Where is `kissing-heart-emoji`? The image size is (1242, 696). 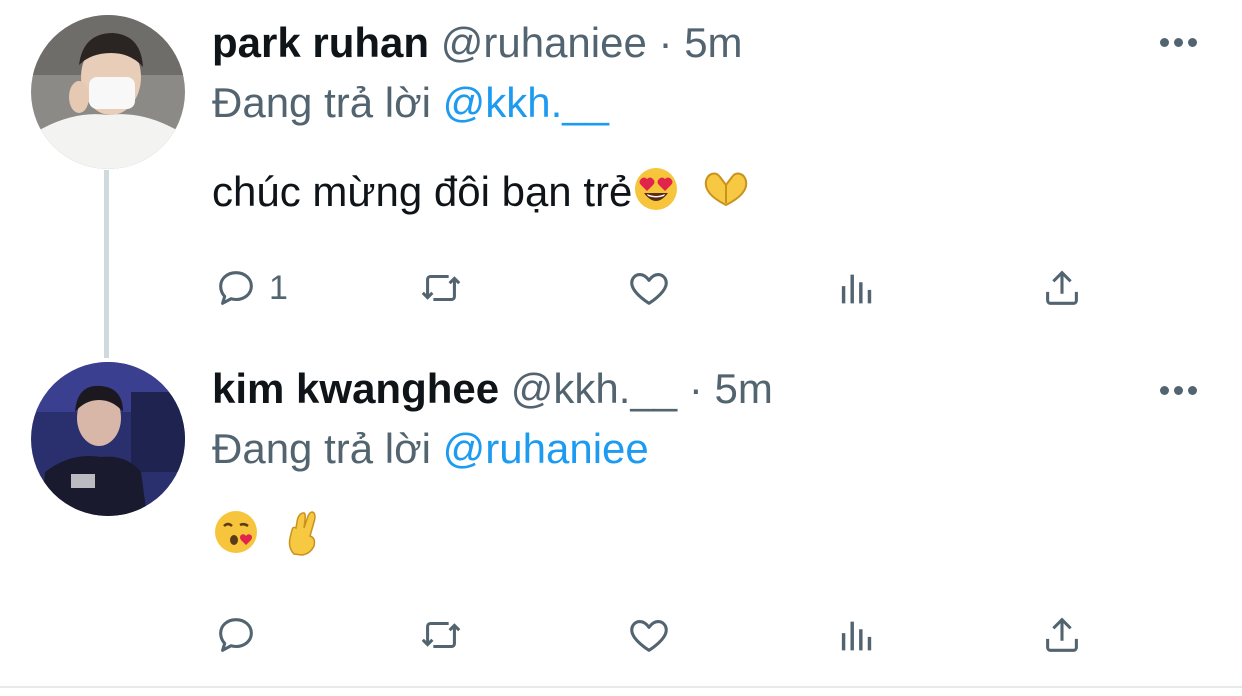 kissing-heart-emoji is located at coordinates (236, 538).